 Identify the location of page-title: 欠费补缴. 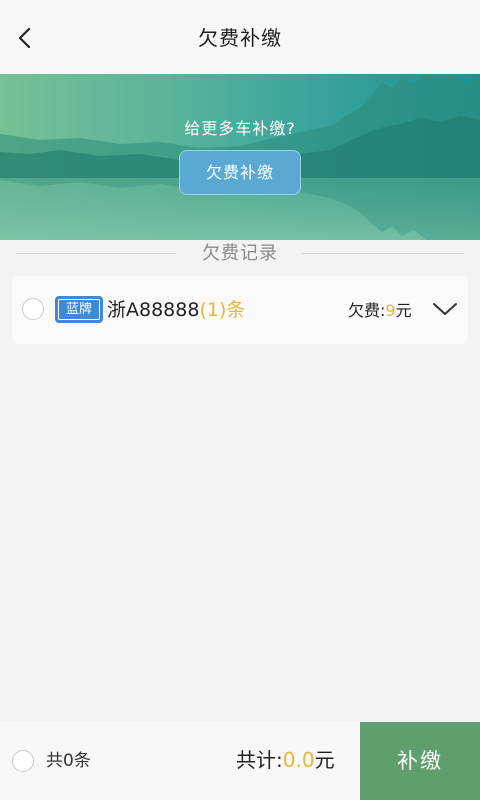
(240, 38).